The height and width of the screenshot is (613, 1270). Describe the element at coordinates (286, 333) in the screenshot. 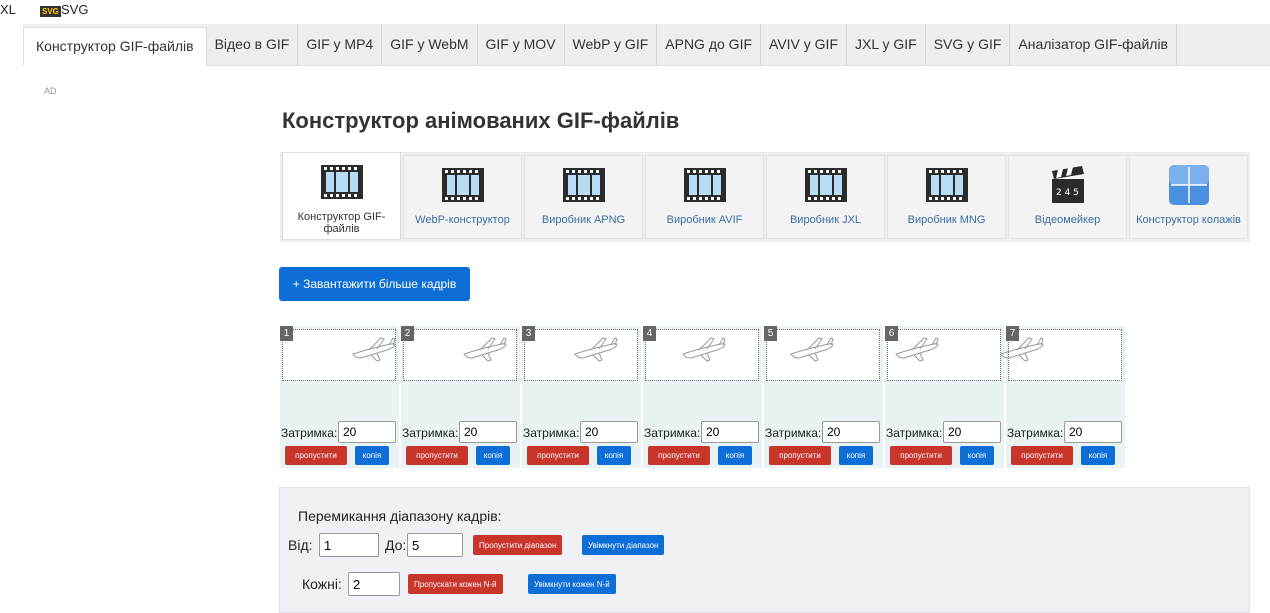

I see `frame-number: 1` at that location.